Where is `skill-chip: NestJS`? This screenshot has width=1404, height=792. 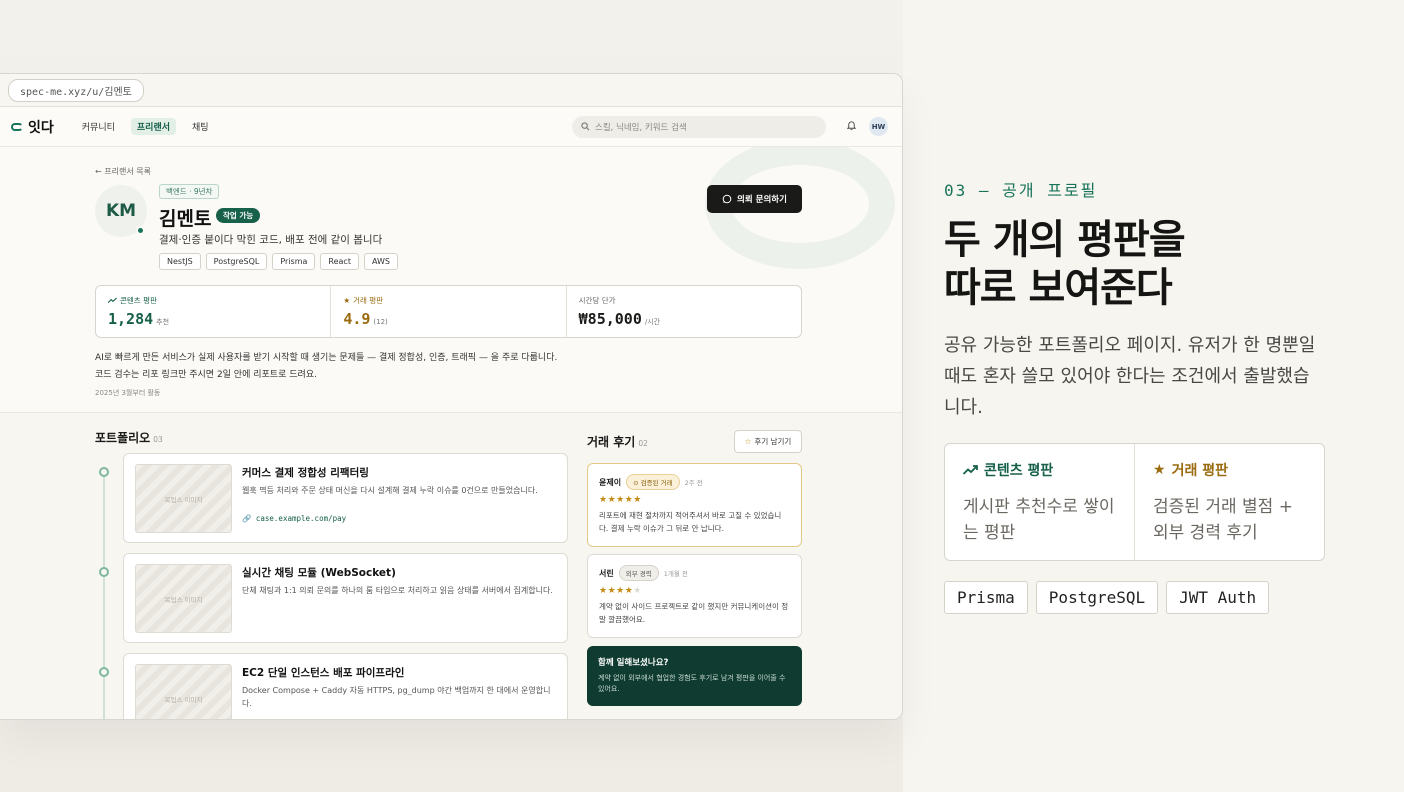 skill-chip: NestJS is located at coordinates (180, 261).